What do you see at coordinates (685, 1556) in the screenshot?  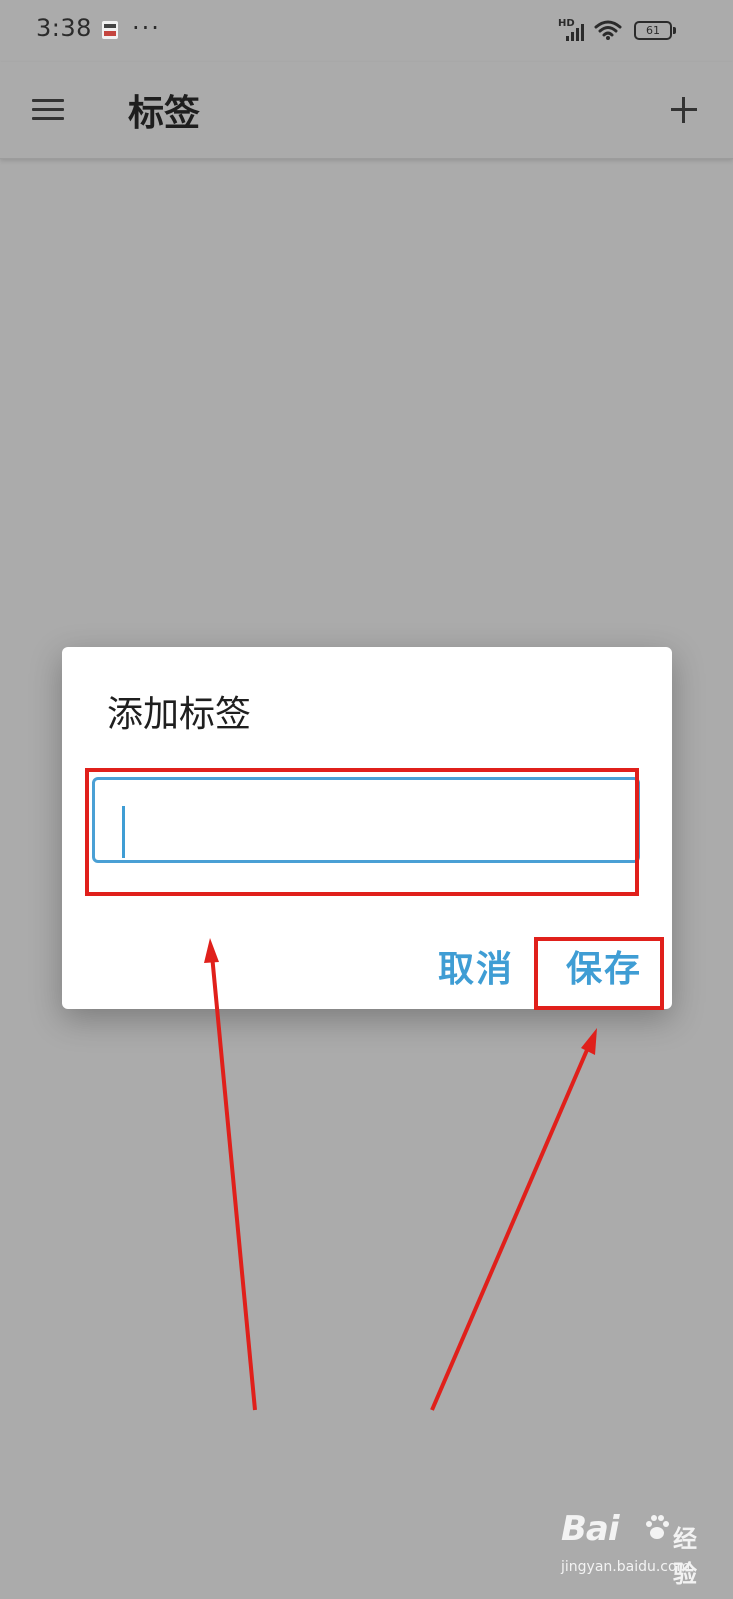 I see `watermark-suffix: 经验` at bounding box center [685, 1556].